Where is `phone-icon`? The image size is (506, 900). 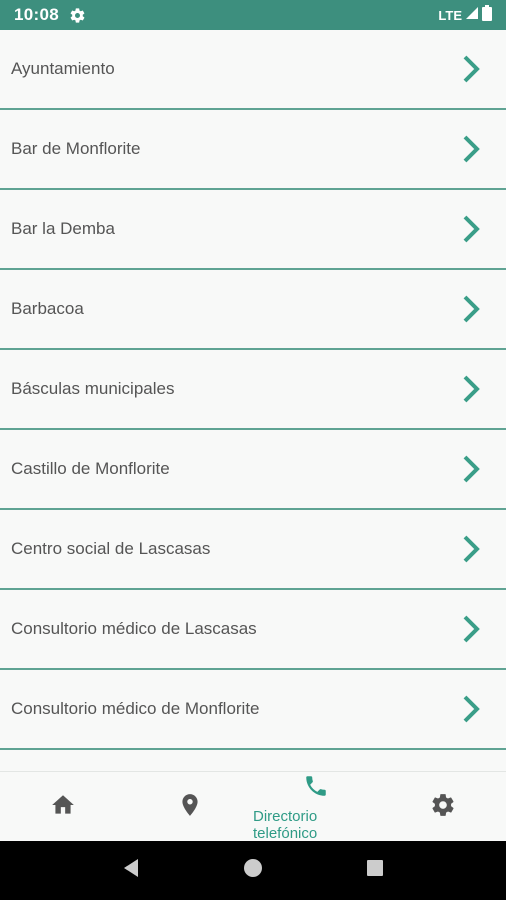 phone-icon is located at coordinates (316, 788).